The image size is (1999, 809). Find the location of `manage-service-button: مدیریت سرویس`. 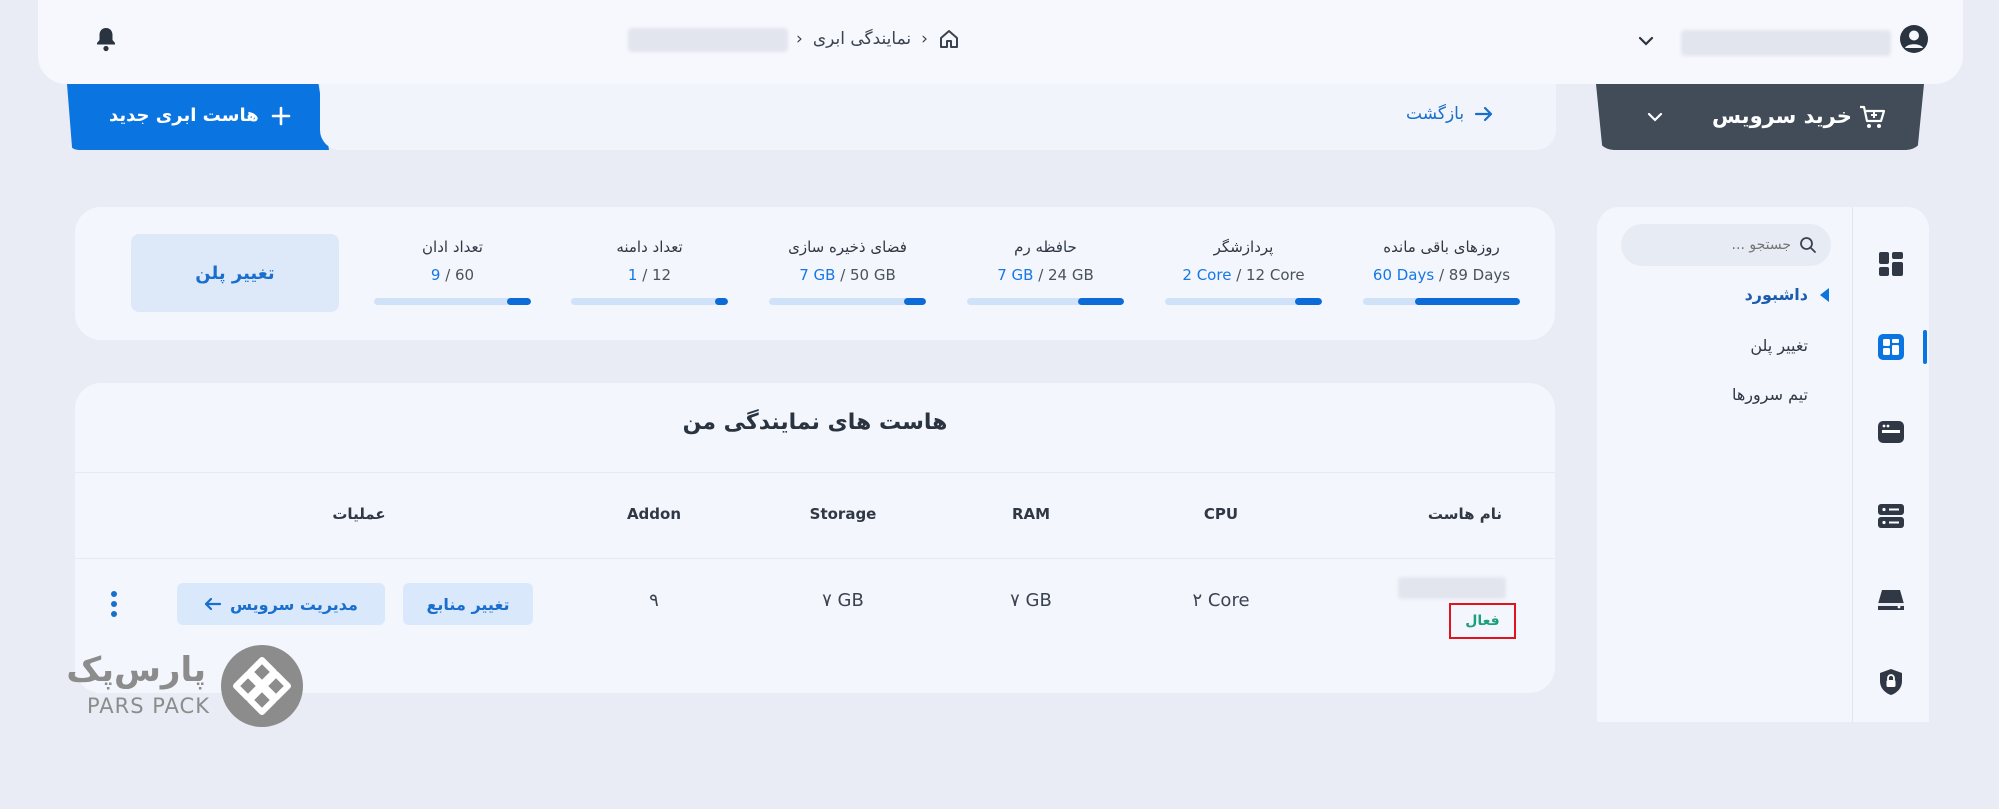

manage-service-button: مدیریت سرویس is located at coordinates (281, 604).